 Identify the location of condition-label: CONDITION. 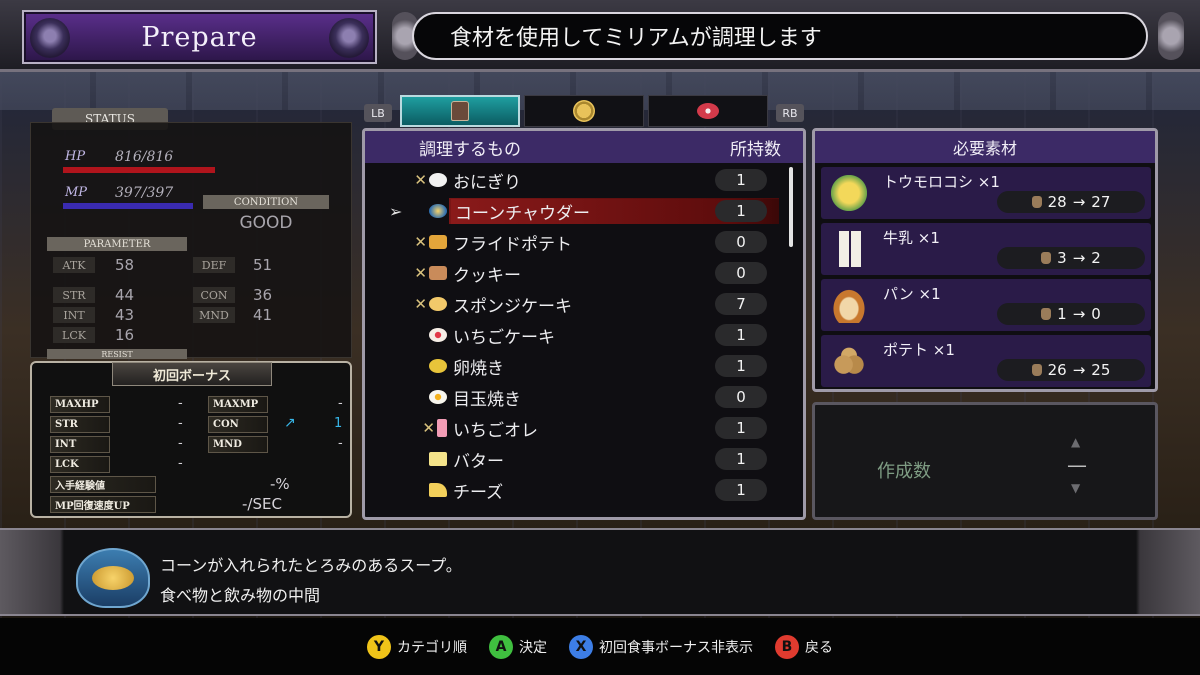
(266, 202).